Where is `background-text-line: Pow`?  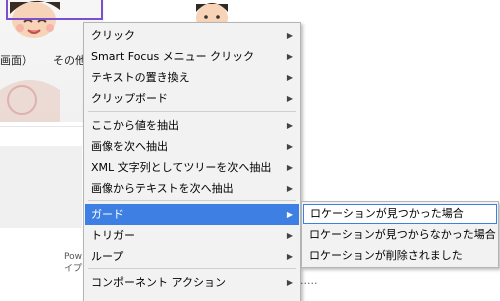 background-text-line: Pow is located at coordinates (73, 257).